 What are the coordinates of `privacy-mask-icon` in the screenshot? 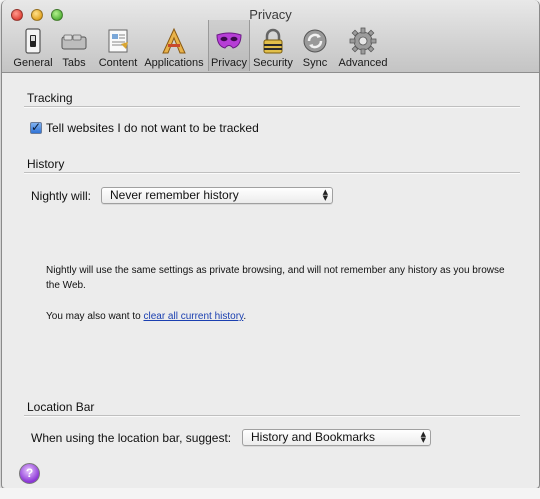 It's located at (229, 40).